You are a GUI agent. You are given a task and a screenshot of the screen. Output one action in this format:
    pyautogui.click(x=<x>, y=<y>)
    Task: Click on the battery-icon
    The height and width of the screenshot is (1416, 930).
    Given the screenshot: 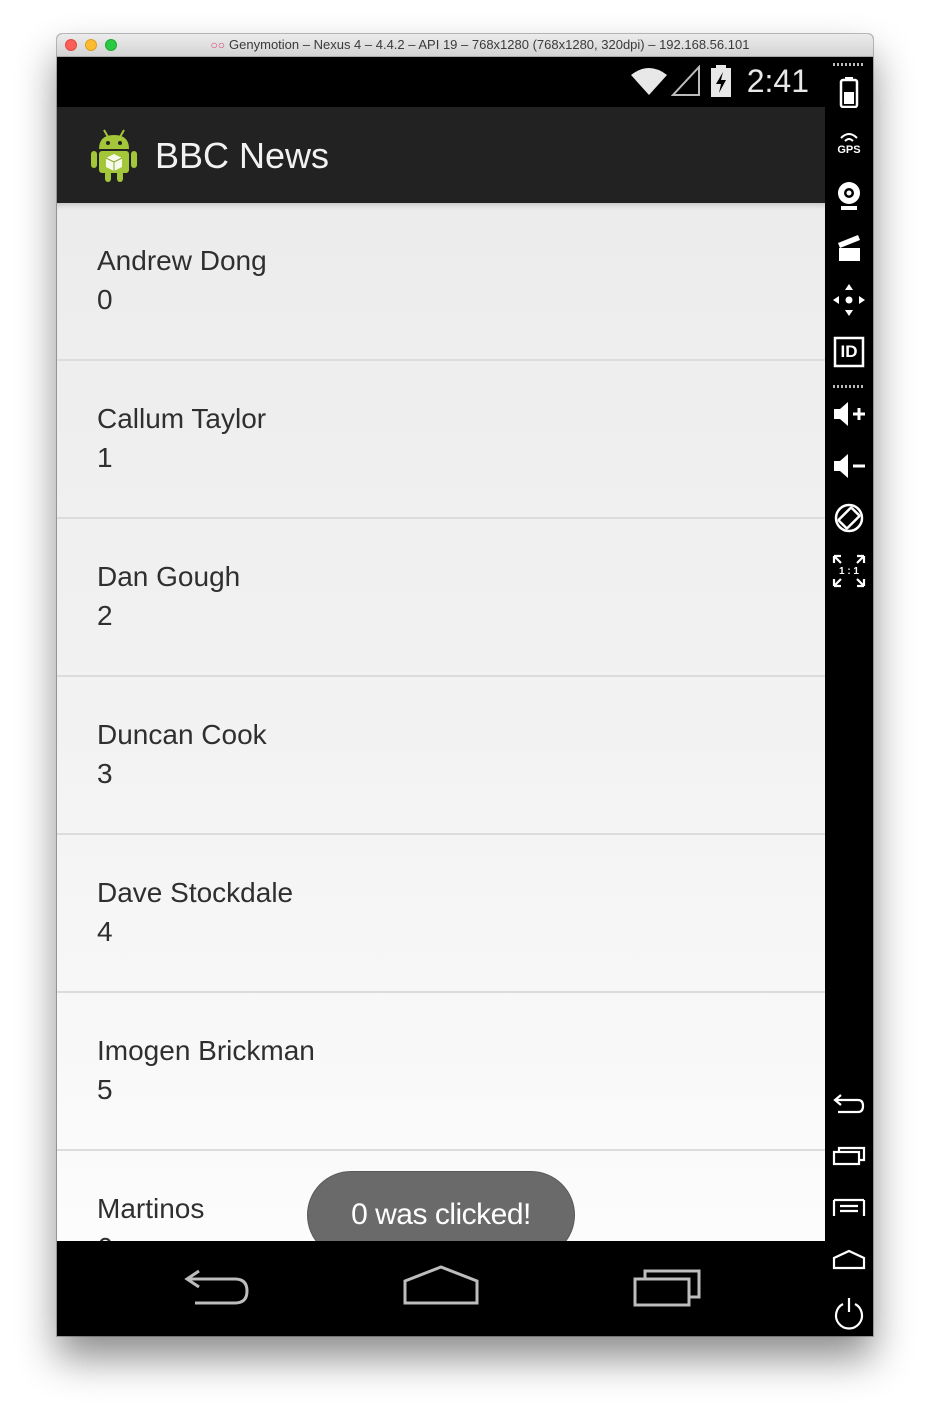 What is the action you would take?
    pyautogui.click(x=849, y=92)
    